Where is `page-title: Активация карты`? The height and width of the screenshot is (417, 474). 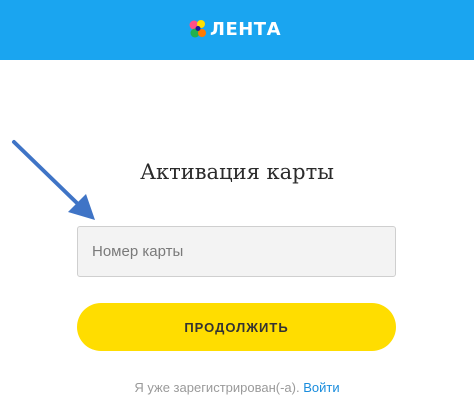
page-title: Активация карты is located at coordinates (237, 172).